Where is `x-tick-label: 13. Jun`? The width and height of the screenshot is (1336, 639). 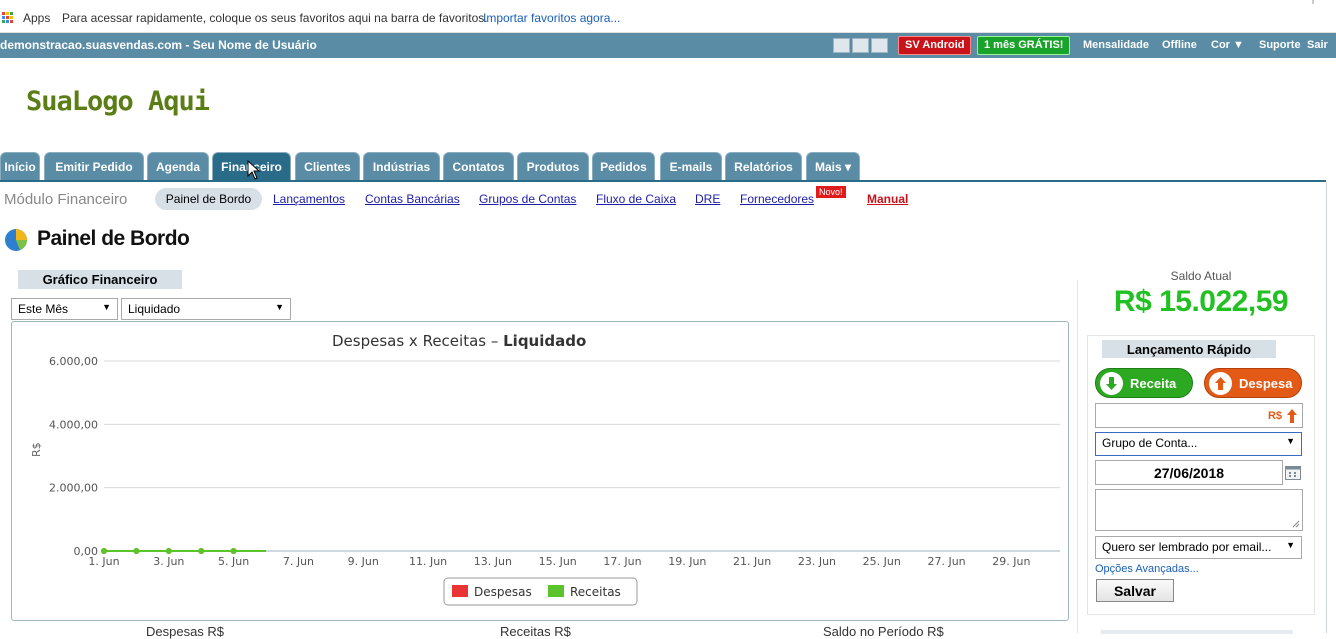 x-tick-label: 13. Jun is located at coordinates (493, 561).